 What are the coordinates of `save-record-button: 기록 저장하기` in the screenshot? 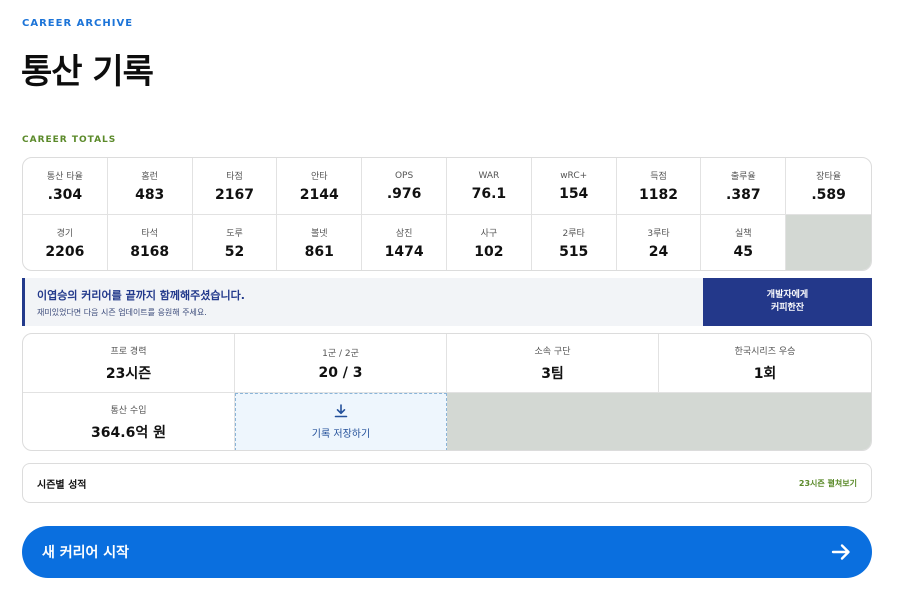 It's located at (341, 421).